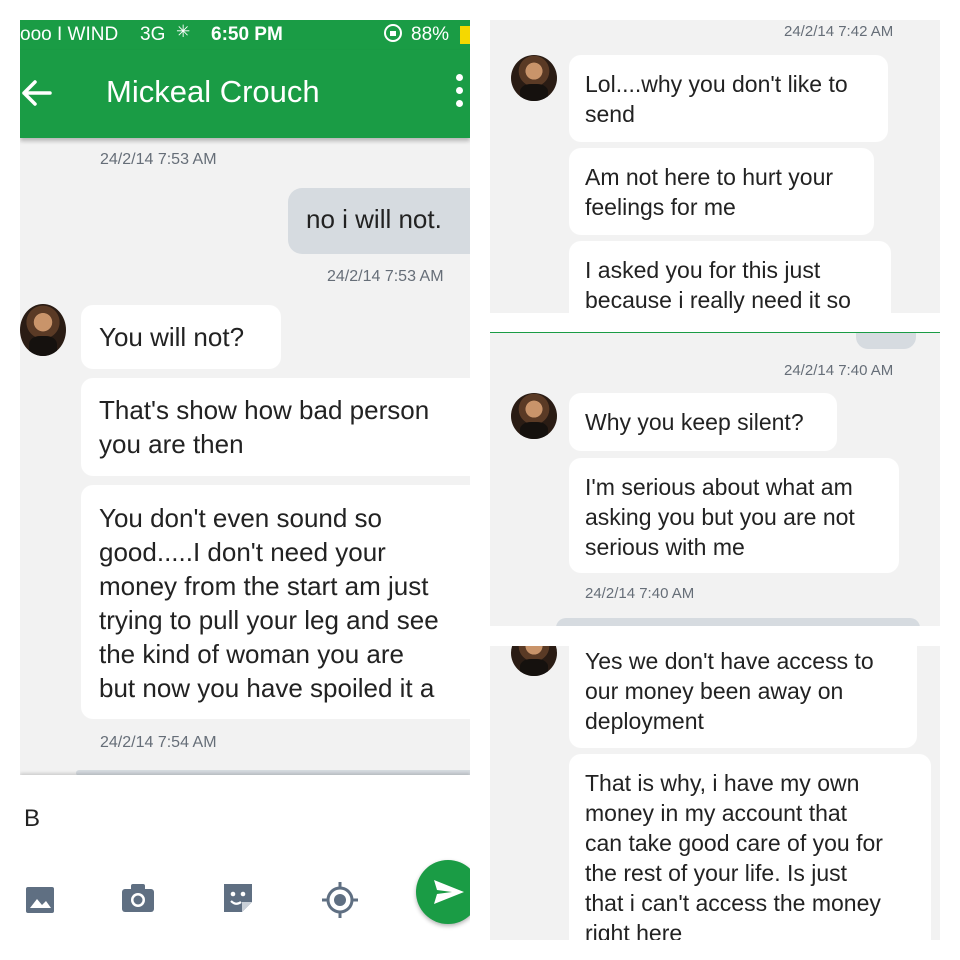 The height and width of the screenshot is (960, 960). I want to click on send-button, so click(443, 892).